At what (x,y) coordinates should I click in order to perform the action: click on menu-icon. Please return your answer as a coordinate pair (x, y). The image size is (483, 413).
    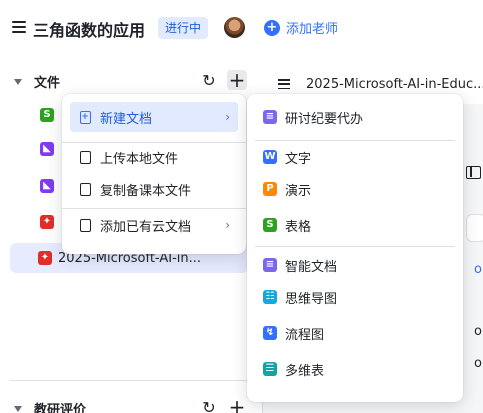
    Looking at the image, I should click on (19, 27).